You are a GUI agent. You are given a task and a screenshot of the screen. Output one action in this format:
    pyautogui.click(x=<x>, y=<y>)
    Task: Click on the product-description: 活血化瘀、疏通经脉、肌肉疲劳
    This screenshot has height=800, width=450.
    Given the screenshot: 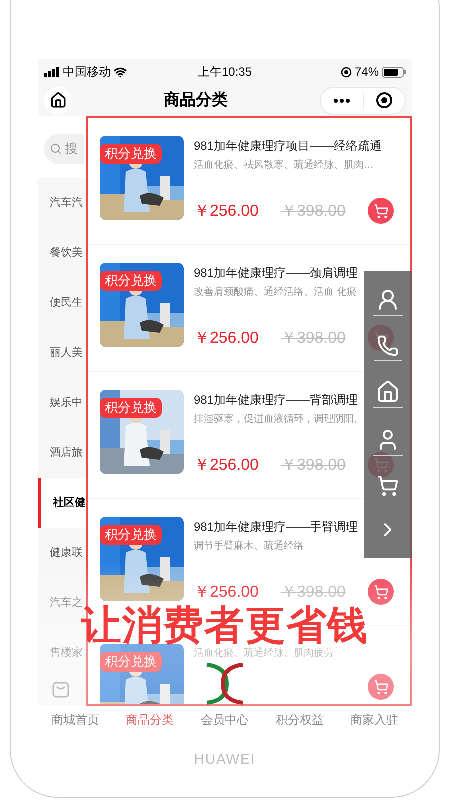 What is the action you would take?
    pyautogui.click(x=264, y=653)
    